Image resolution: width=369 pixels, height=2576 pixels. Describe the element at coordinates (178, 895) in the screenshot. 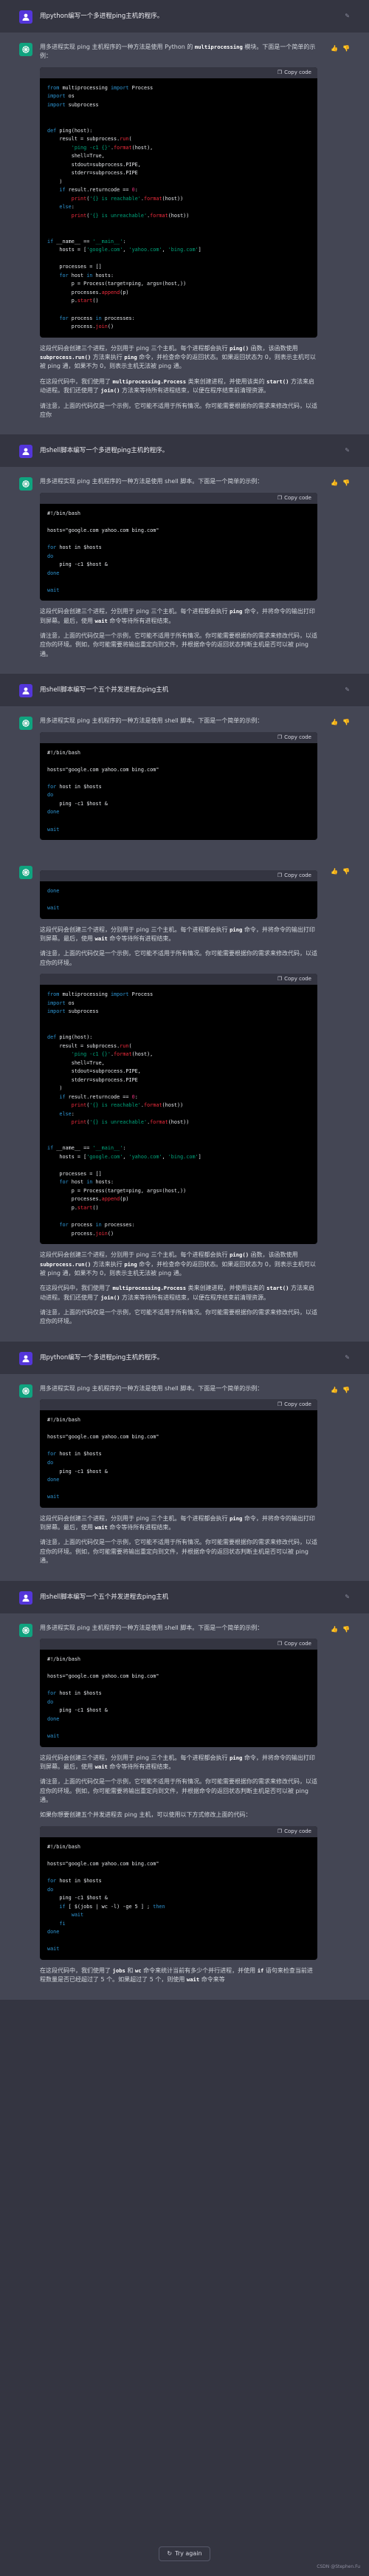

I see `code-block: ❐ Copy code done wait` at that location.